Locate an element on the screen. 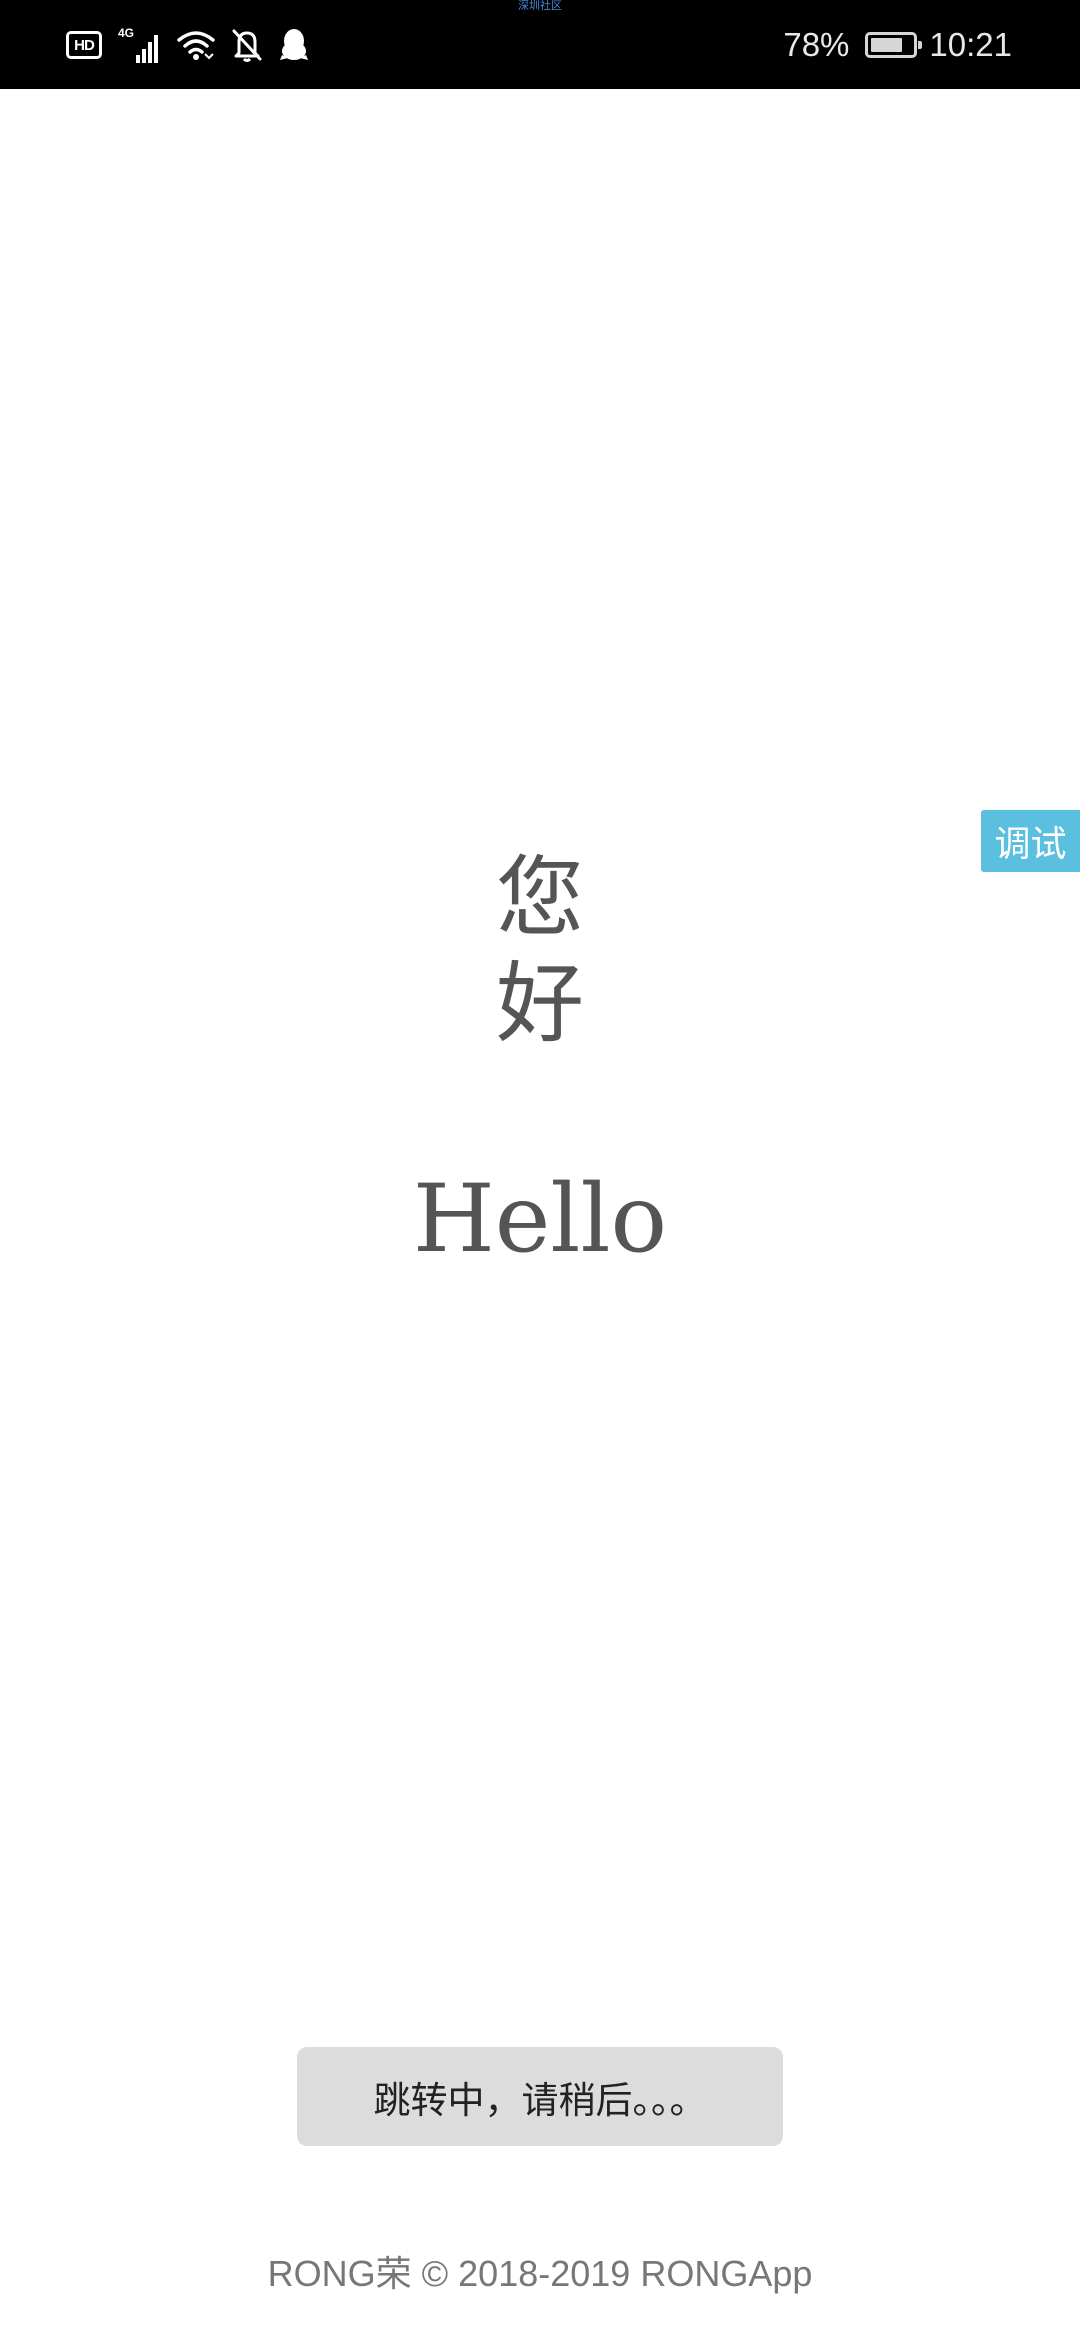 This screenshot has width=1080, height=2340. battery-fill is located at coordinates (887, 45).